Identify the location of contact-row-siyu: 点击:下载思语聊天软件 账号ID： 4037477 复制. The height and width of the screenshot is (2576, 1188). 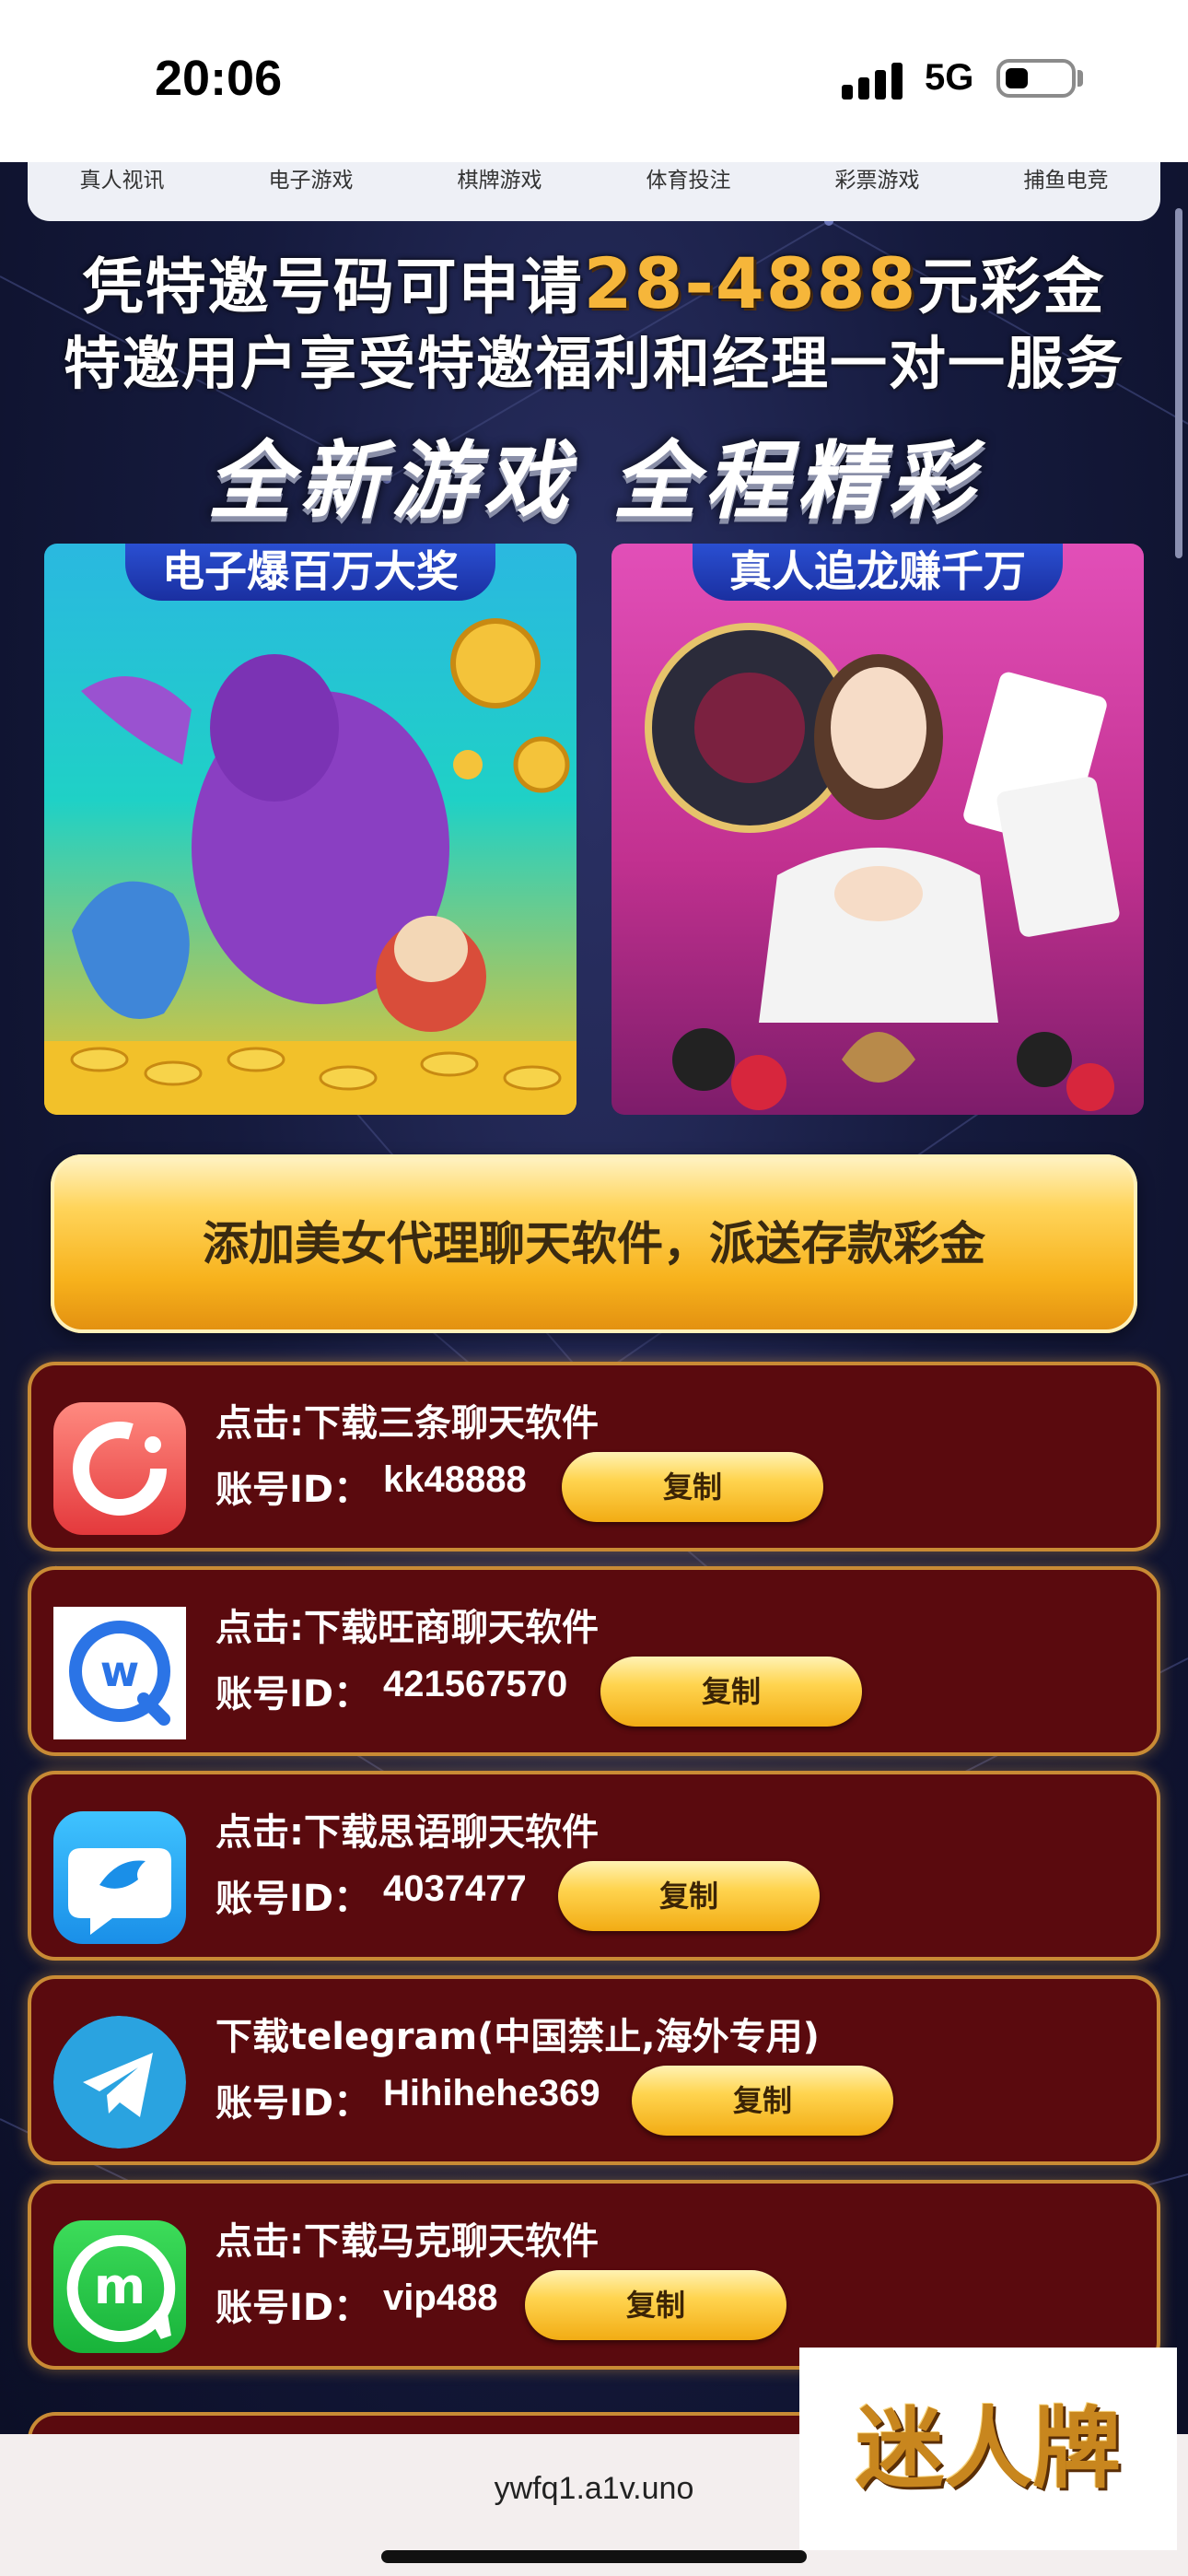
(594, 1866).